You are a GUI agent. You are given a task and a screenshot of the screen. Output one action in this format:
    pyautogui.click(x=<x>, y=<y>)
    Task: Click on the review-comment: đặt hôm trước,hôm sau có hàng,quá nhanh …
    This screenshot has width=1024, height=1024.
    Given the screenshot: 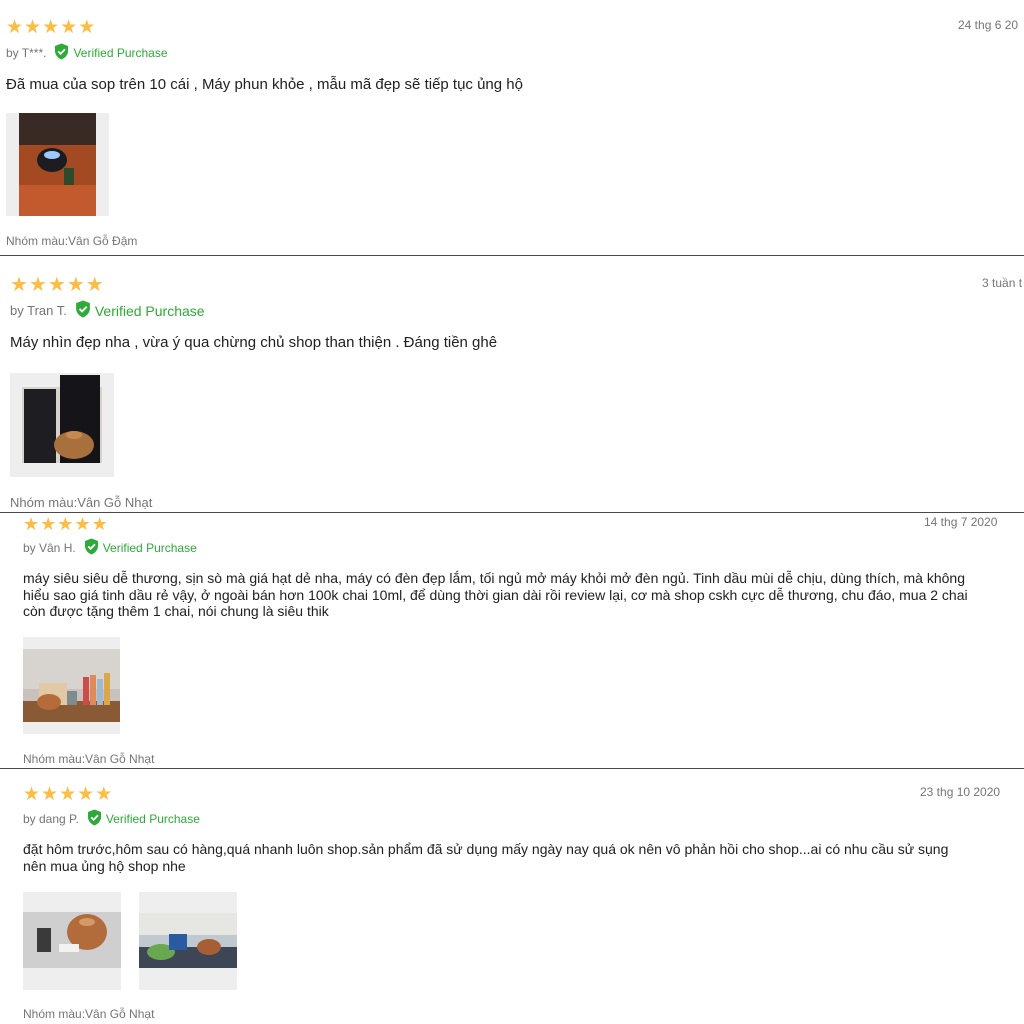 What is the action you would take?
    pyautogui.click(x=485, y=857)
    